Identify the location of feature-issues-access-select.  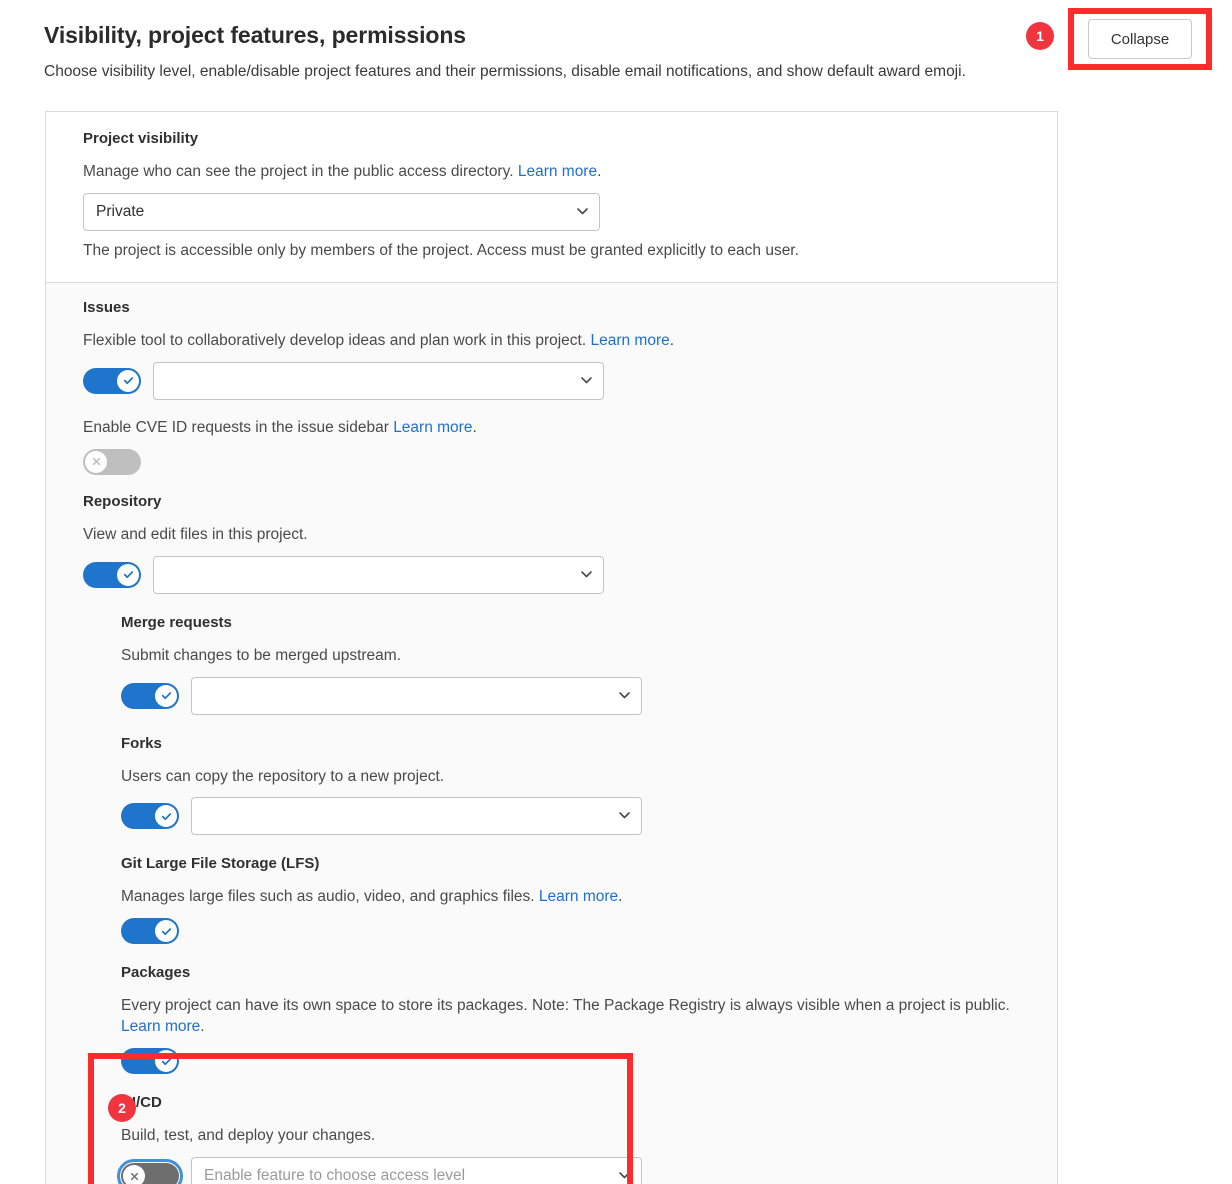
(378, 380).